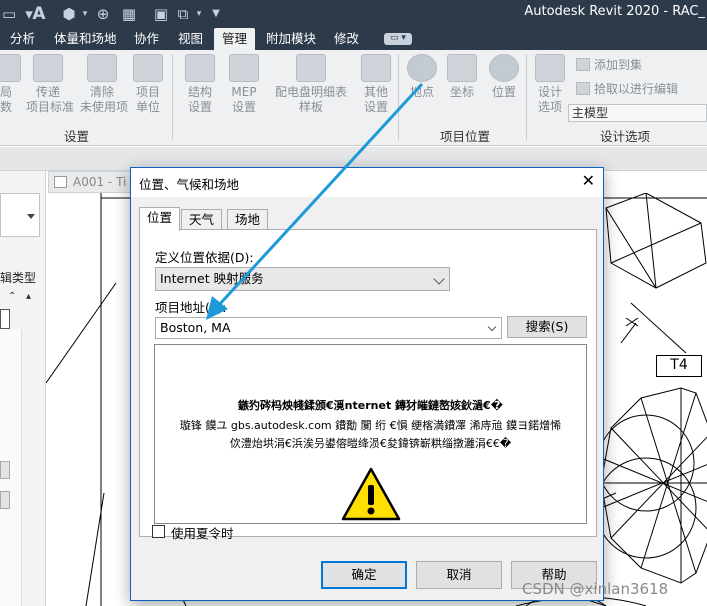 This screenshot has height=606, width=707. Describe the element at coordinates (370, 443) in the screenshot. I see `map-error-message: 佽澧炲垬涓€浜涘叧鍙傛暟绛涢€夋鍏锛嶄粠缁撴灉涓€€�` at that location.